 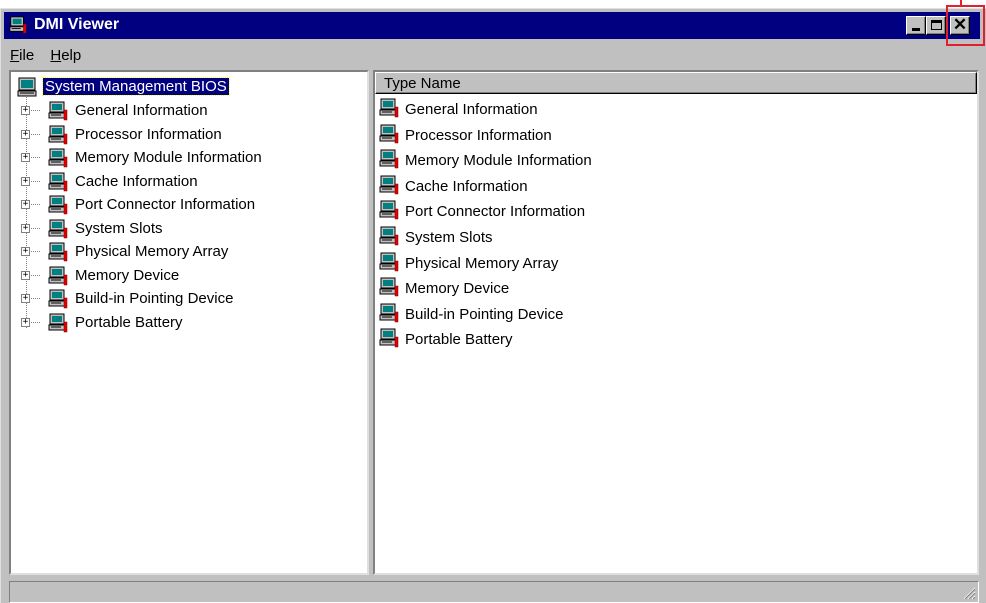 I want to click on tree-node-label: Processor Information, so click(x=148, y=134).